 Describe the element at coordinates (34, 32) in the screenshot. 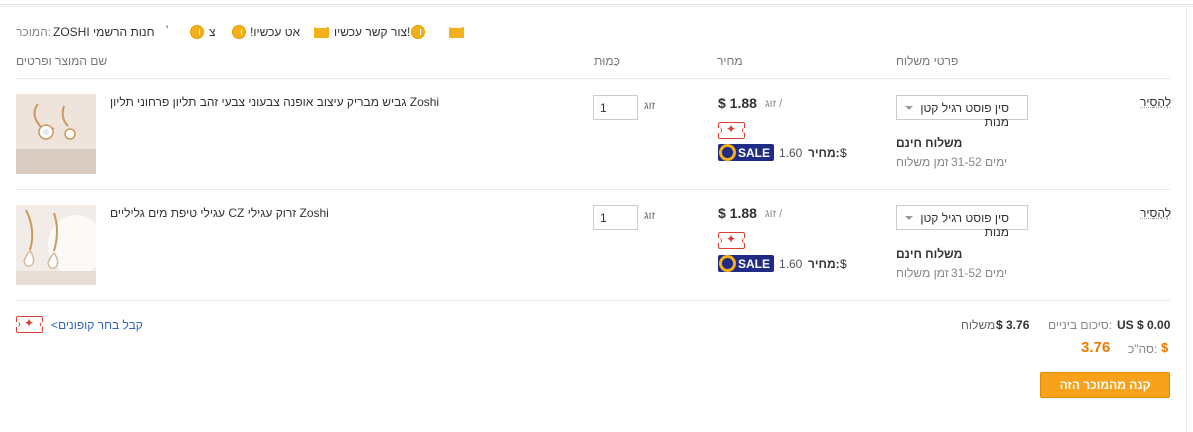

I see `seller-label: המוכר:` at that location.